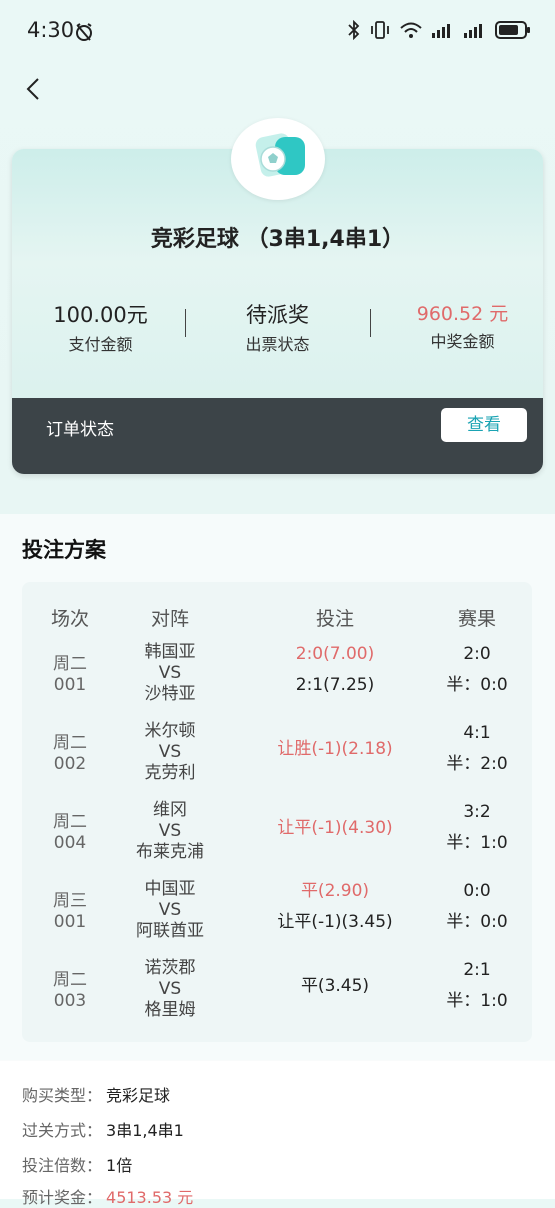 The width and height of the screenshot is (555, 1208). I want to click on away-team: 布莱克浦, so click(170, 852).